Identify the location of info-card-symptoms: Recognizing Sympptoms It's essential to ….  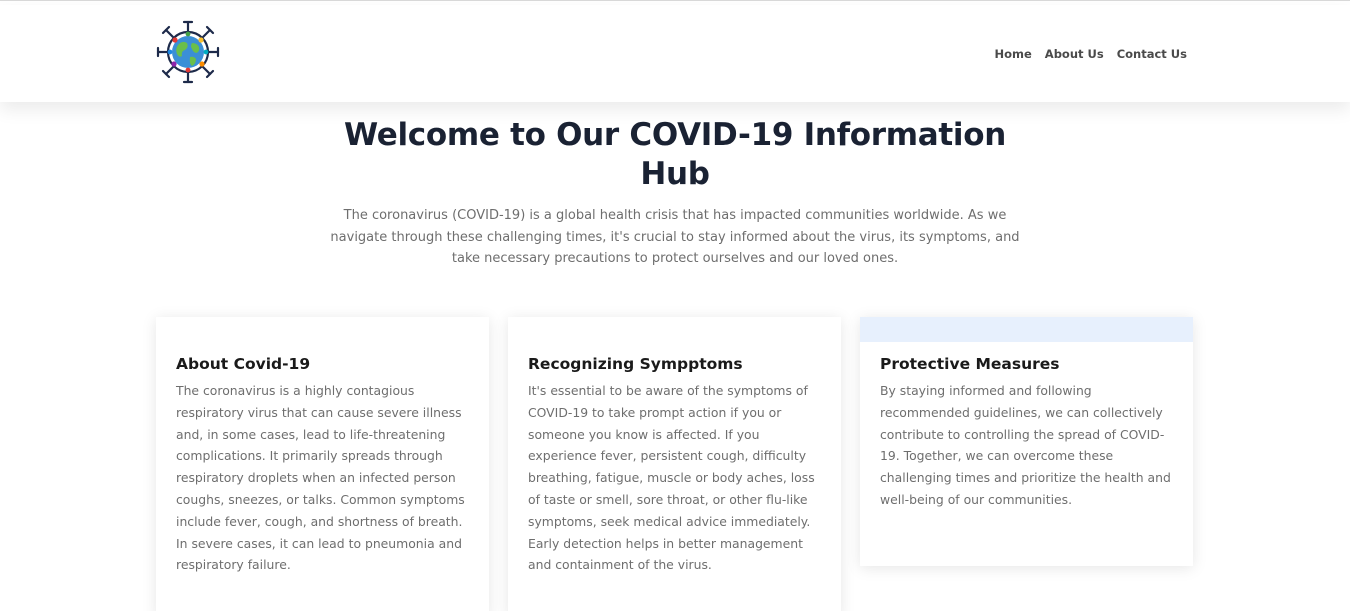
(674, 464).